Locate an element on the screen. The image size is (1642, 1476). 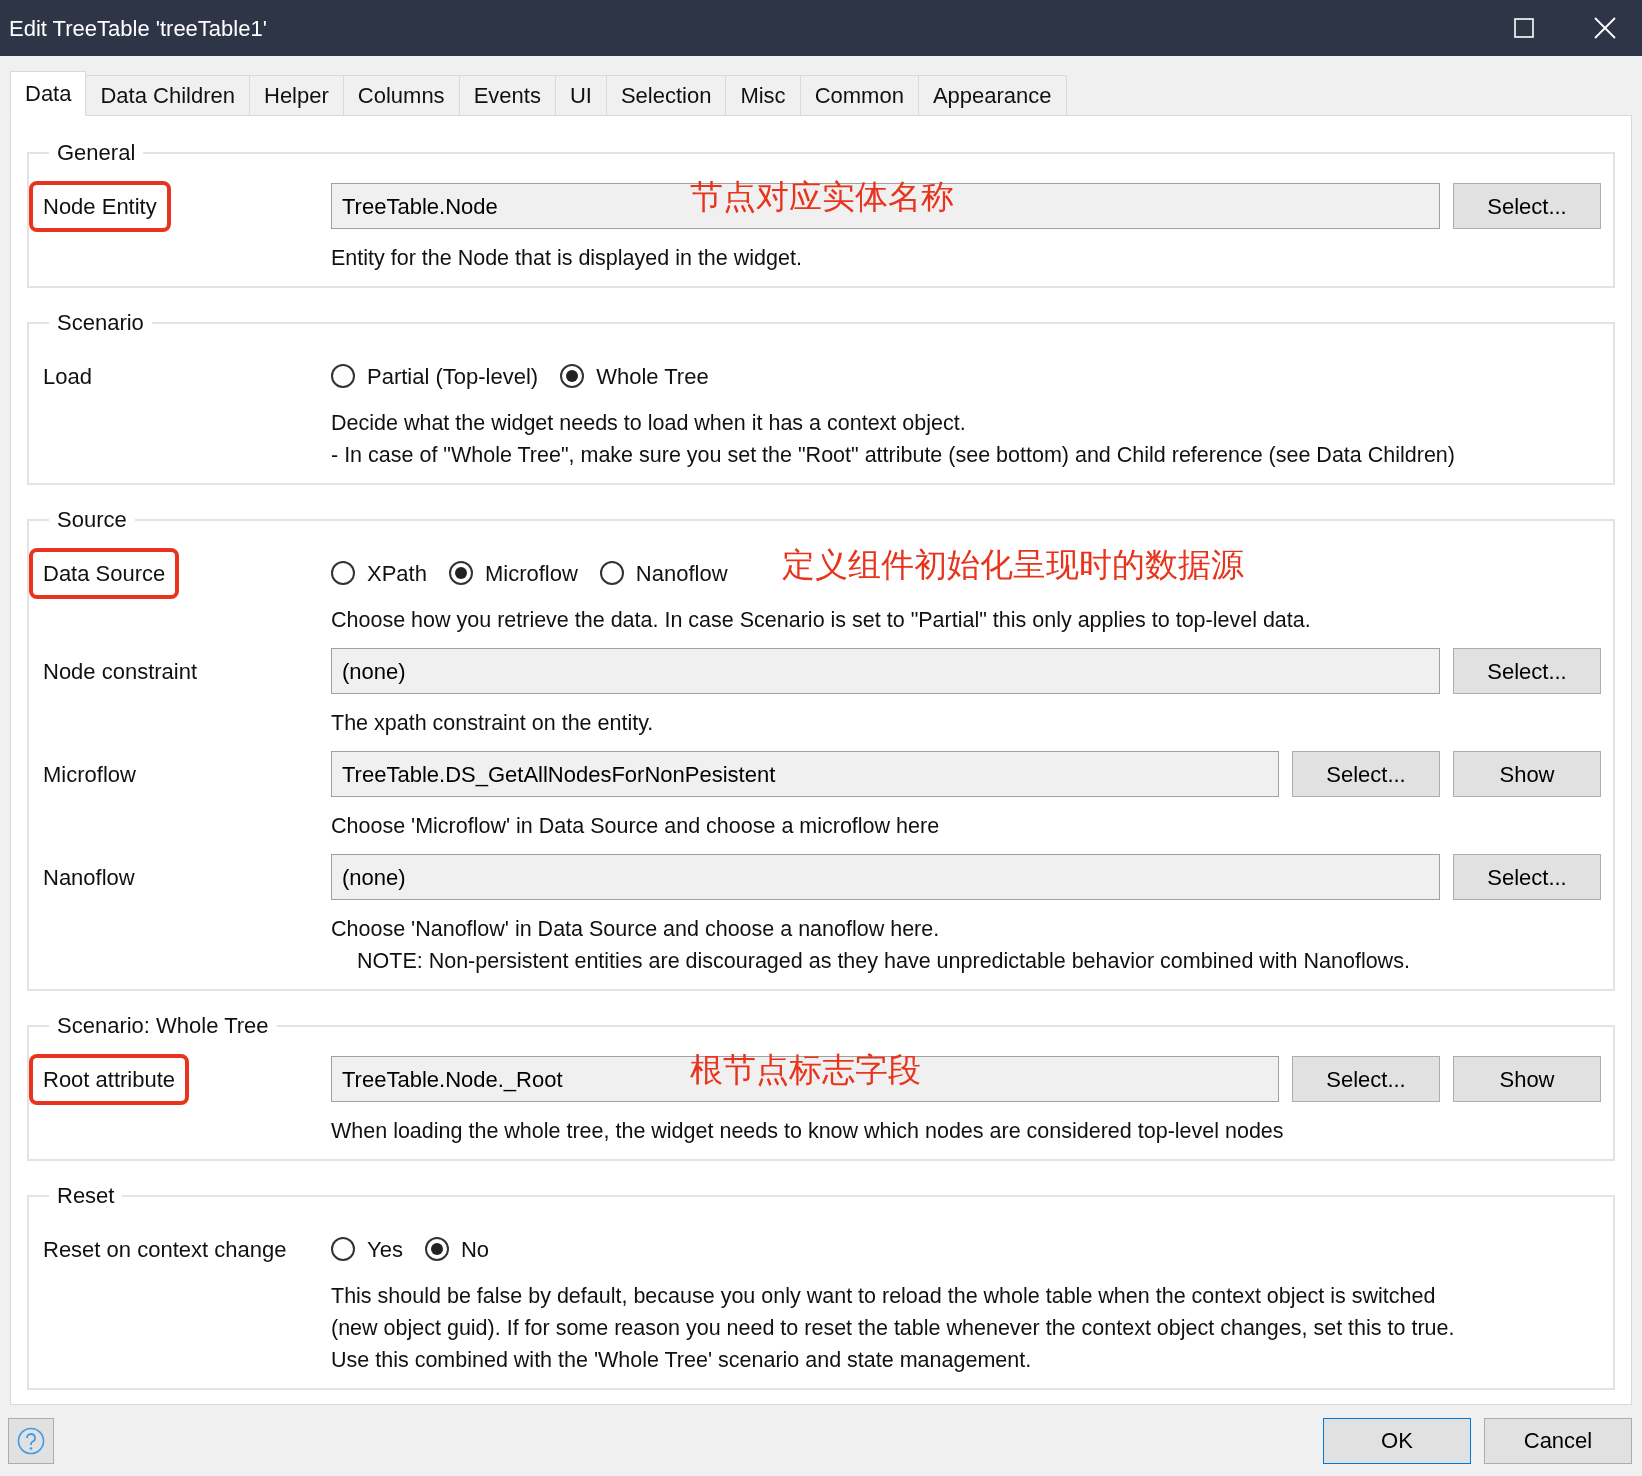
help-text: The xpath constraint on the entity. is located at coordinates (493, 723).